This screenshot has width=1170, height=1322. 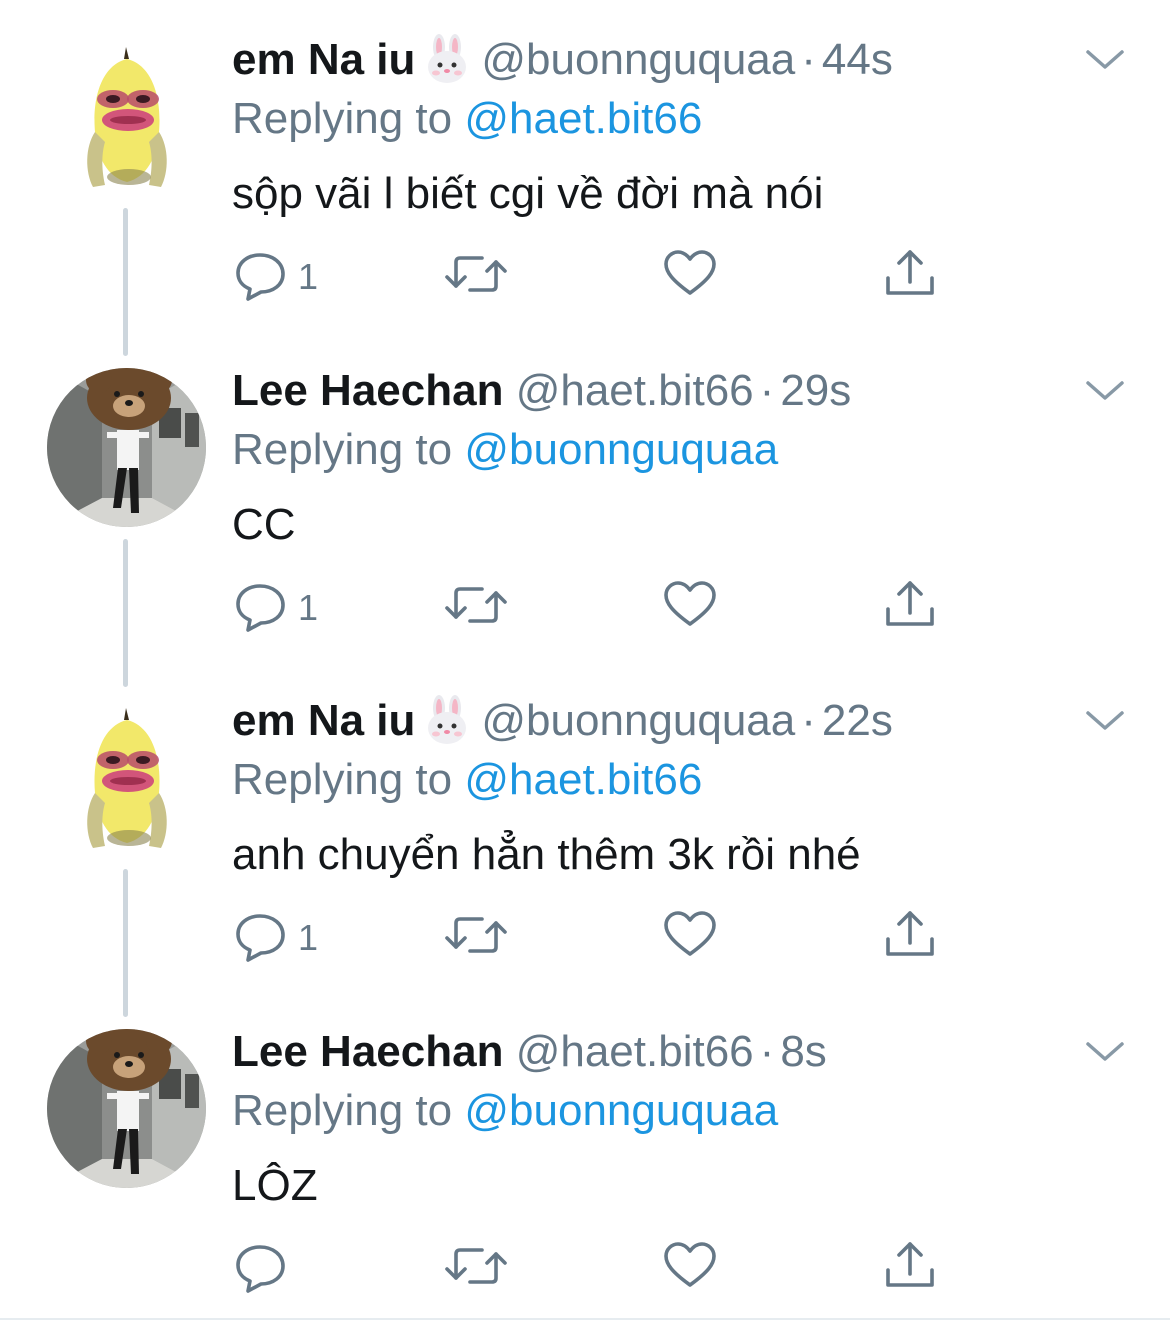 What do you see at coordinates (585, 1319) in the screenshot?
I see `divider` at bounding box center [585, 1319].